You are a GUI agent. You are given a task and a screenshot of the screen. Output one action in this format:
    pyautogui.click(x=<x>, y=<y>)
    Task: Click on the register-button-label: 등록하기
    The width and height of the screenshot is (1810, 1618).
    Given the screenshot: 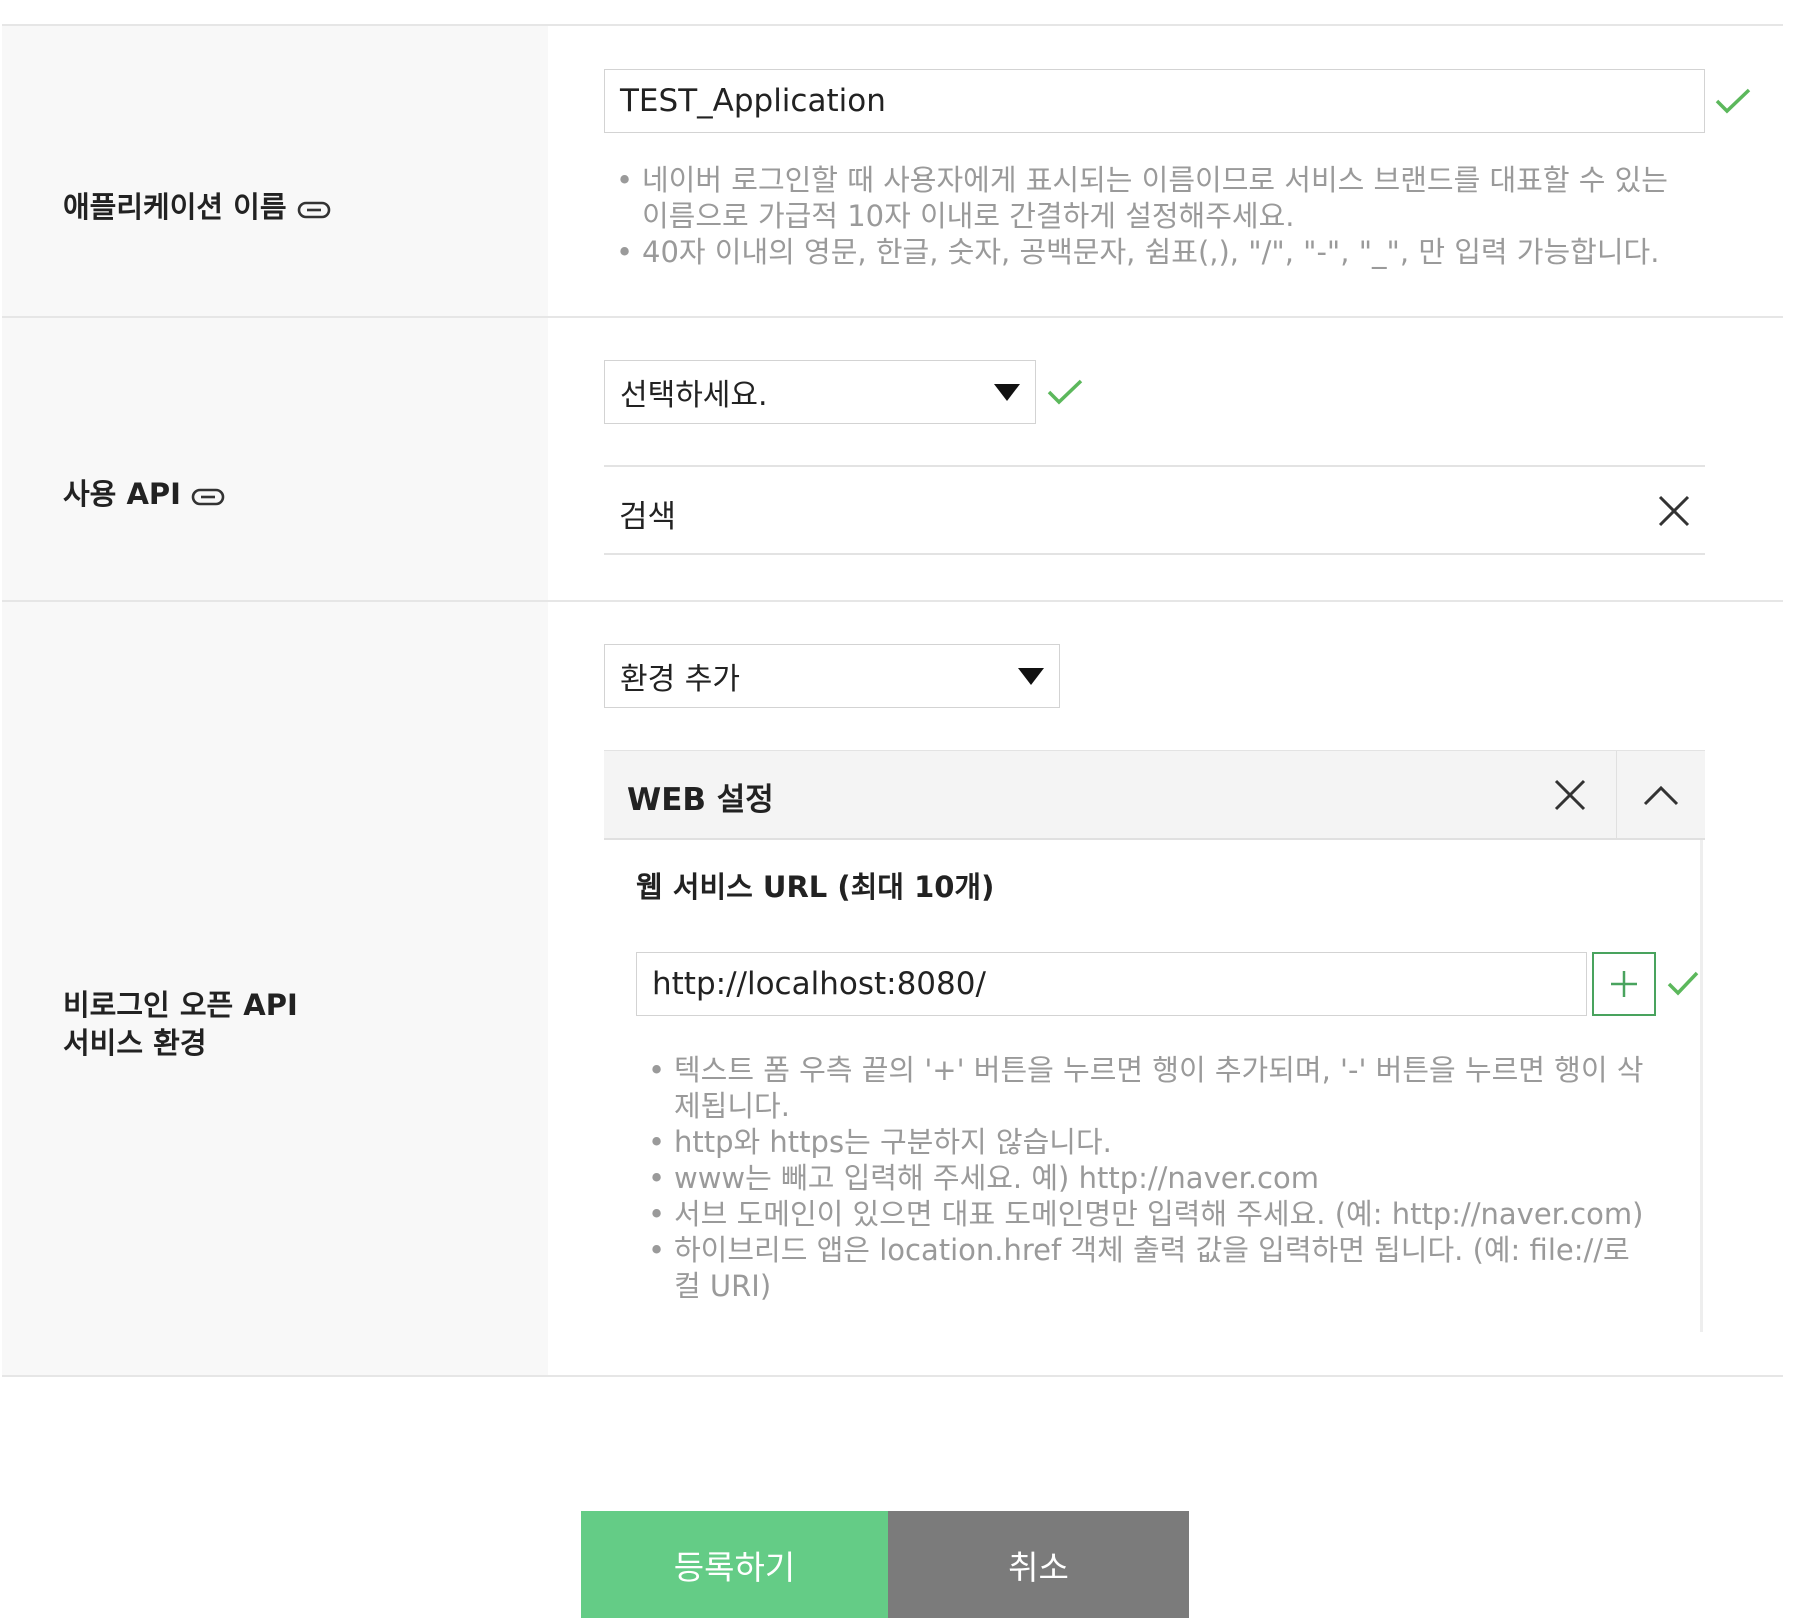 What is the action you would take?
    pyautogui.click(x=734, y=1567)
    